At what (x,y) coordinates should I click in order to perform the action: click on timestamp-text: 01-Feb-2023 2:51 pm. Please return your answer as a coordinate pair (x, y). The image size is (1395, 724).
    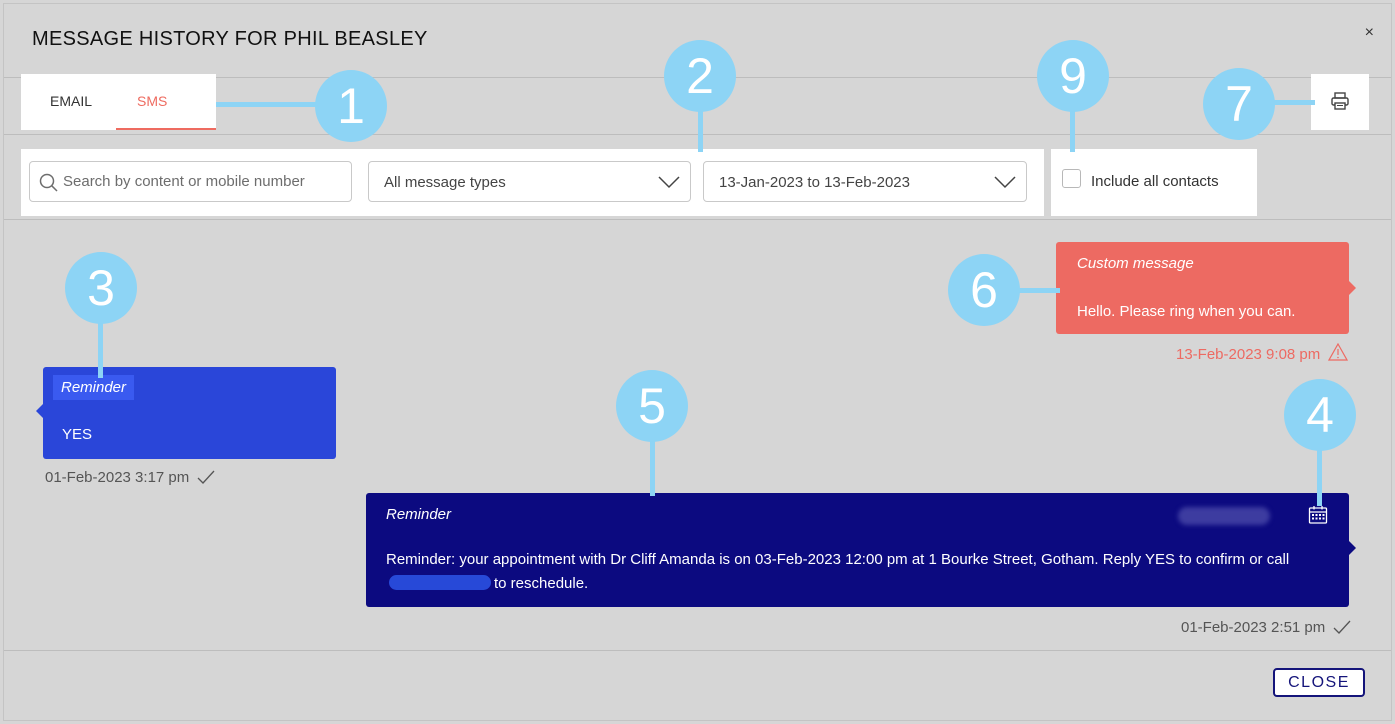
    Looking at the image, I should click on (1253, 627).